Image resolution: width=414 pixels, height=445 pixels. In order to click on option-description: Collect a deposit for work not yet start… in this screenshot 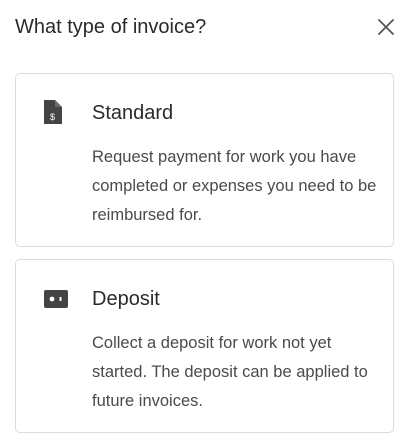, I will do `click(230, 372)`.